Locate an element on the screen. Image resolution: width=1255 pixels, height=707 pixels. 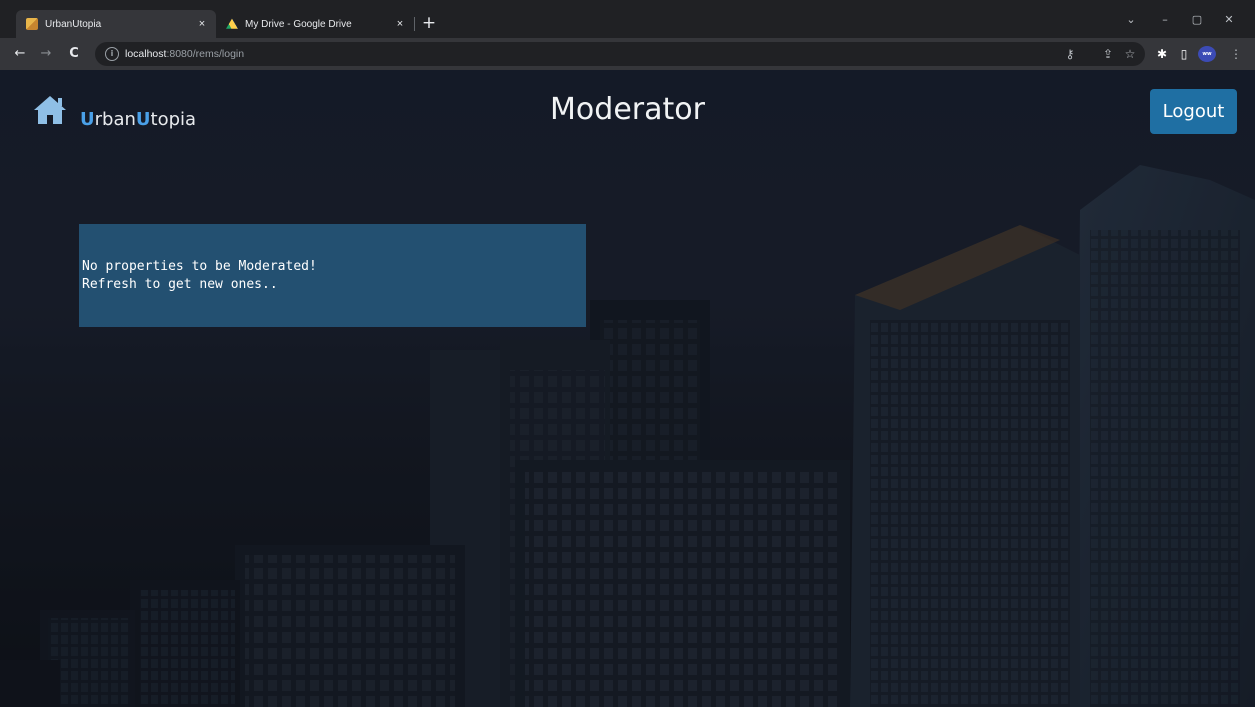
menu-icon: ⋮ is located at coordinates (1236, 54).